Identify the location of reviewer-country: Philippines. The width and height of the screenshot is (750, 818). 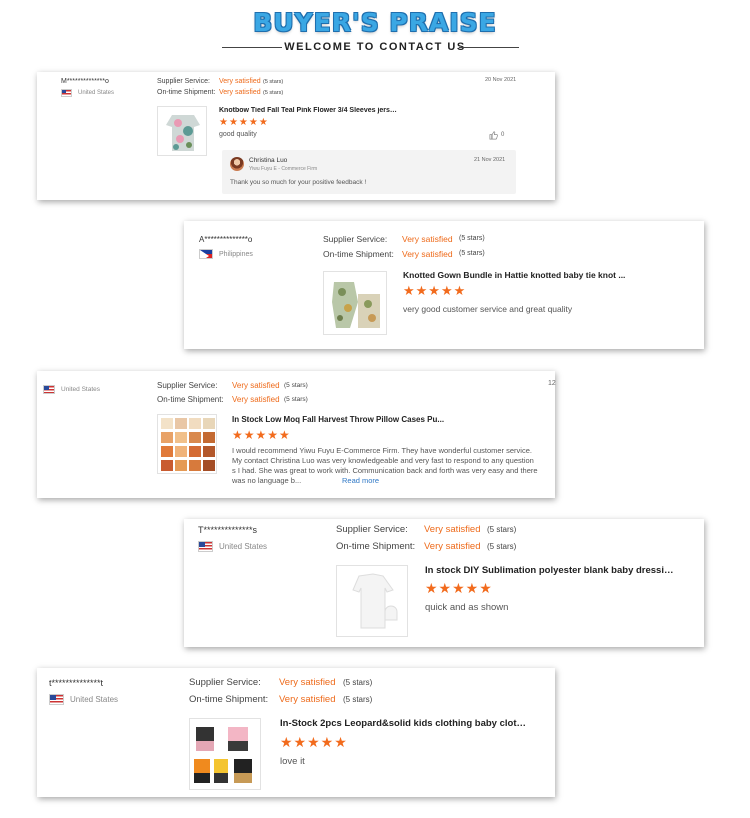
(226, 254).